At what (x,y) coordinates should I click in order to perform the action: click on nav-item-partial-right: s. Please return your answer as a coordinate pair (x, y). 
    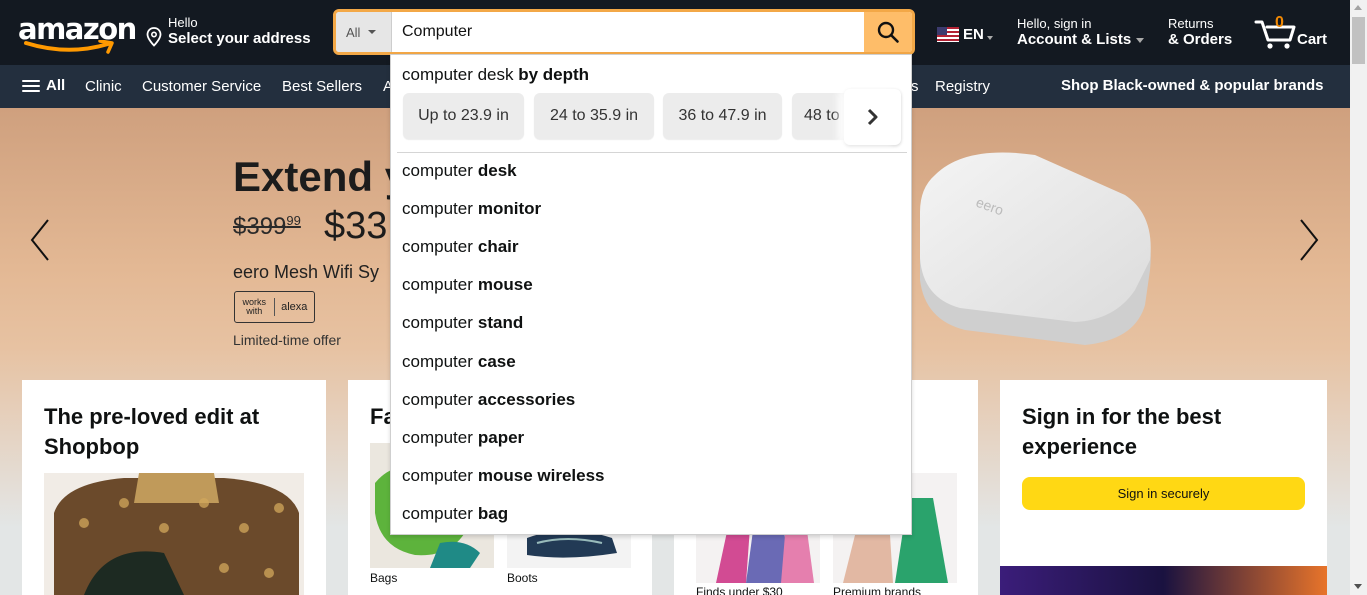
    Looking at the image, I should click on (915, 86).